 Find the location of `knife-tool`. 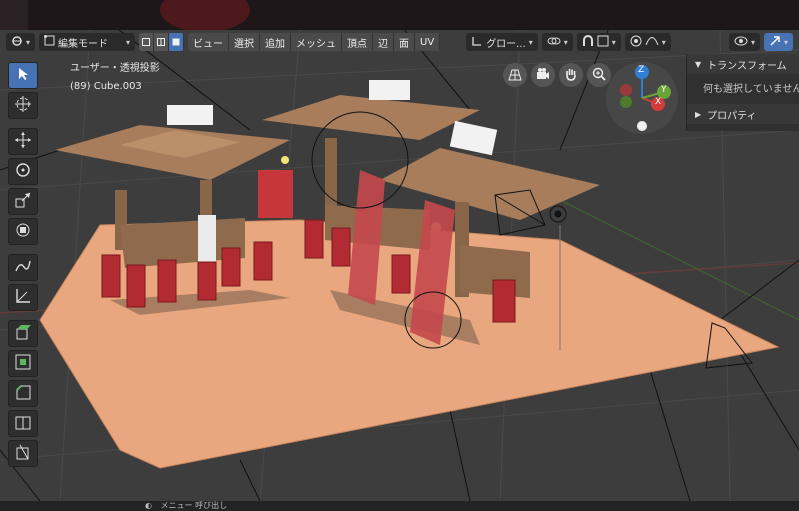

knife-tool is located at coordinates (23, 453).